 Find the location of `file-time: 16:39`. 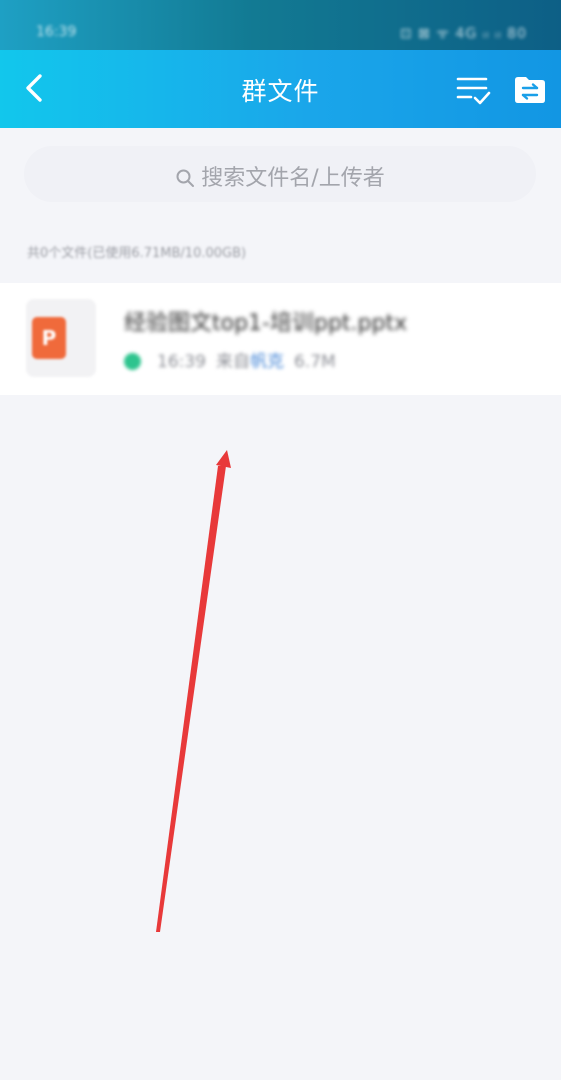

file-time: 16:39 is located at coordinates (181, 362).